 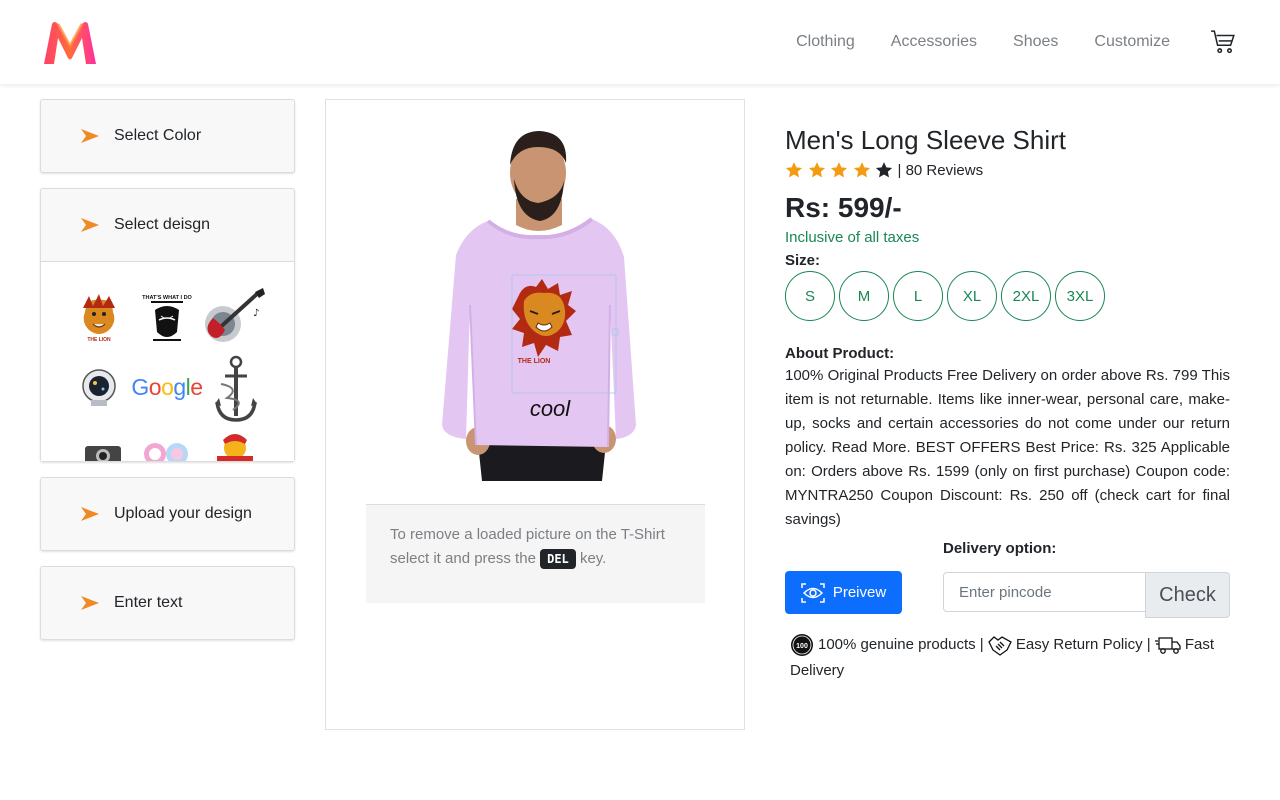 I want to click on design-sweets, so click(x=167, y=449).